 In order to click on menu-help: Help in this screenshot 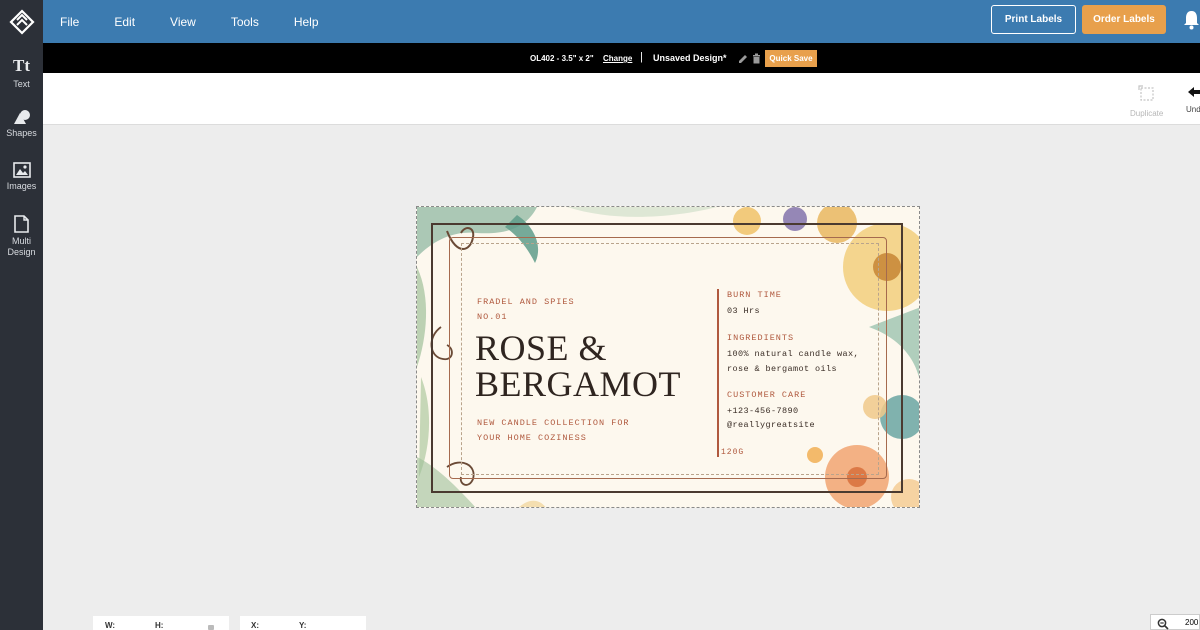, I will do `click(306, 22)`.